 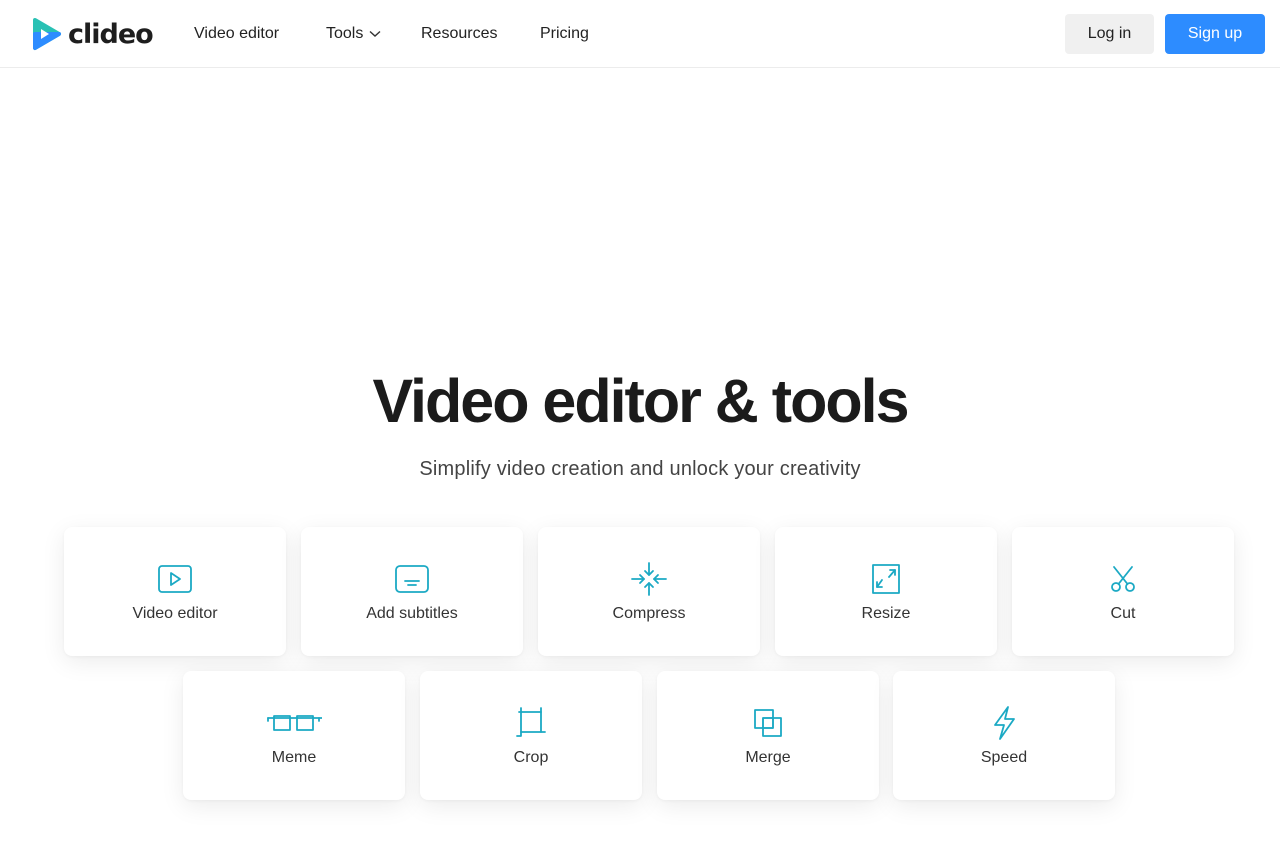 I want to click on tool-card-add-subtitles: Add subtitles, so click(x=412, y=591).